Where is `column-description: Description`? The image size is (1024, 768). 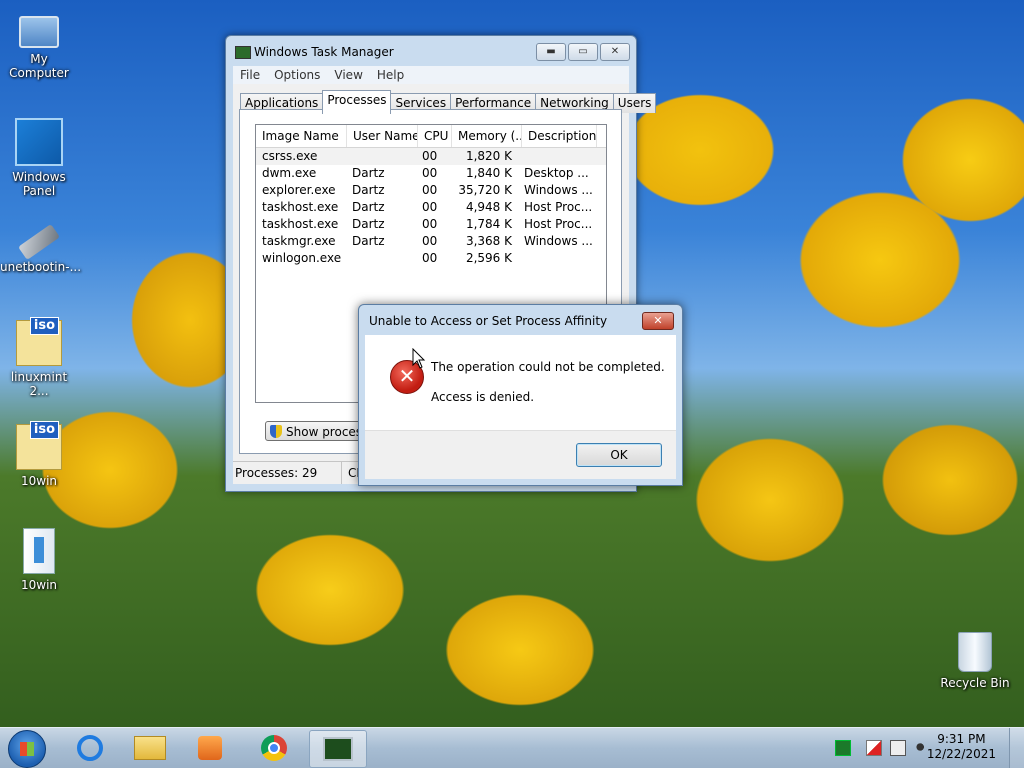 column-description: Description is located at coordinates (559, 136).